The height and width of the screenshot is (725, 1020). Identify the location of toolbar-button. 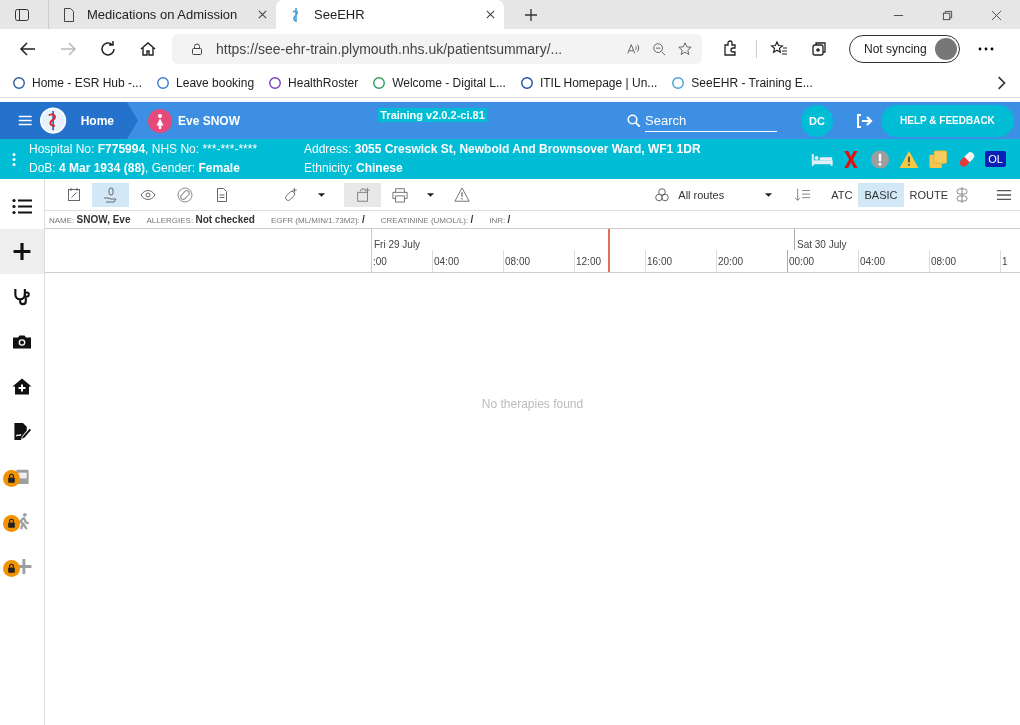
(362, 194).